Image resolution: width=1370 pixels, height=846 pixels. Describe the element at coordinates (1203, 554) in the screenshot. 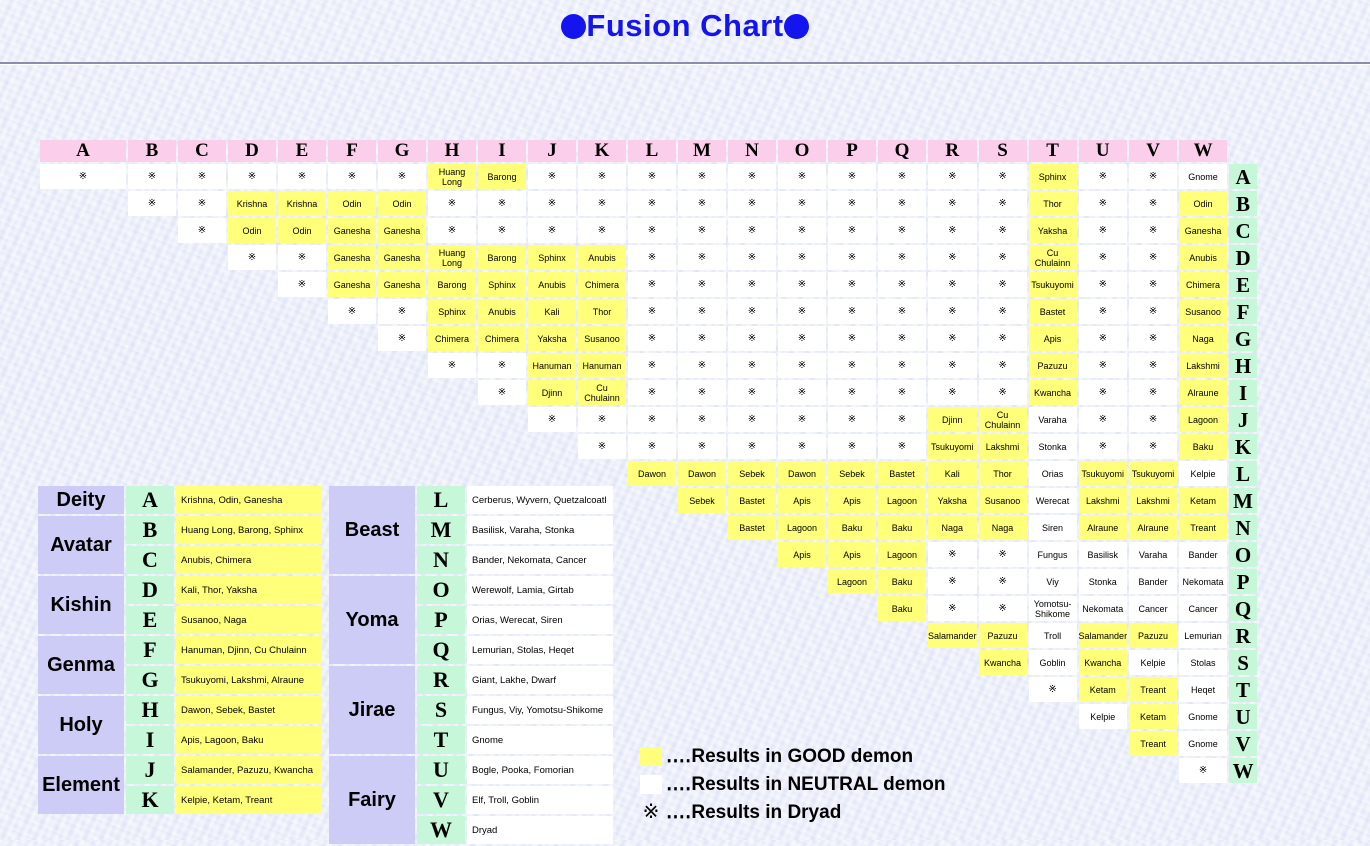

I see `fusion-cell-ow: Bander` at that location.